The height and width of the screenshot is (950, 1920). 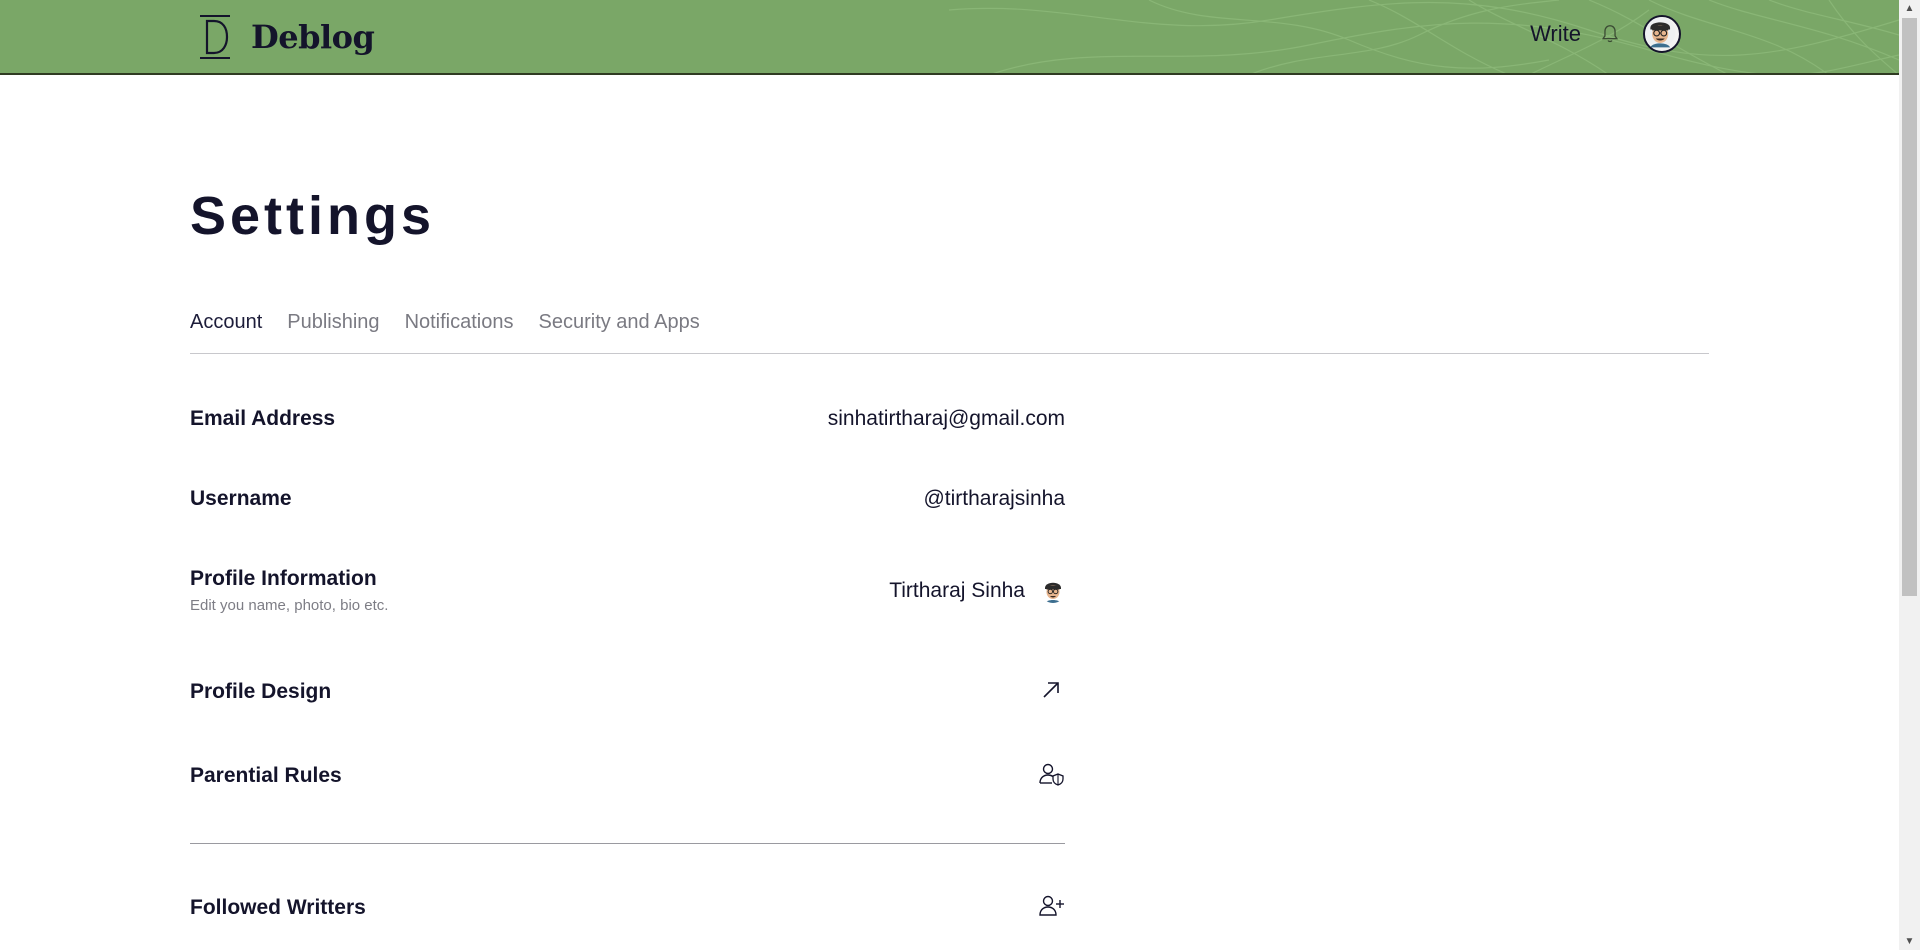 What do you see at coordinates (1909, 8) in the screenshot?
I see `scroll-up-arrow-icon: ▲` at bounding box center [1909, 8].